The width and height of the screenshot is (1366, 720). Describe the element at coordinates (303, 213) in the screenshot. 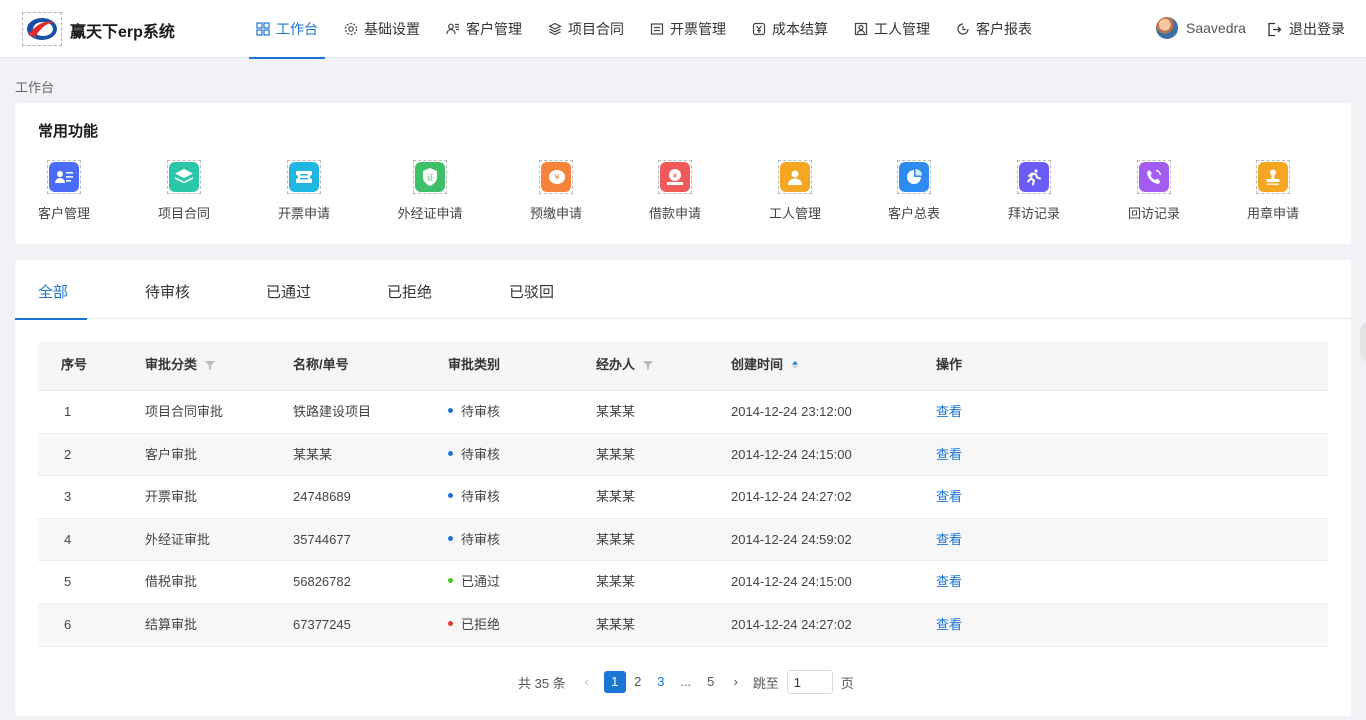

I see `func-label: 开票申请` at that location.